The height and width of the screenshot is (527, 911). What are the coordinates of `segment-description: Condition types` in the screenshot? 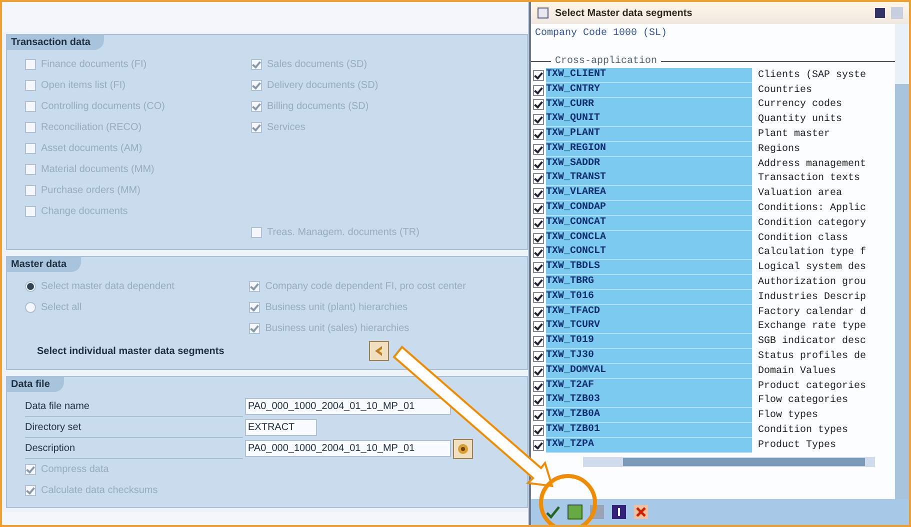 It's located at (802, 430).